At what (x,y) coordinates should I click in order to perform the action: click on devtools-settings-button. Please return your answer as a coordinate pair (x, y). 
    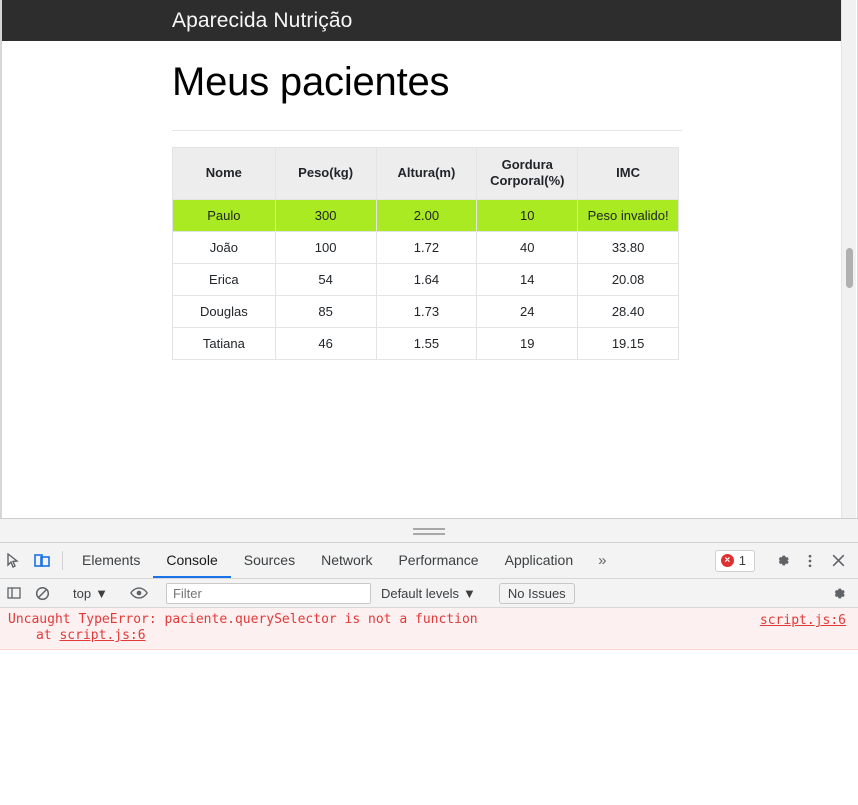
    Looking at the image, I should click on (782, 560).